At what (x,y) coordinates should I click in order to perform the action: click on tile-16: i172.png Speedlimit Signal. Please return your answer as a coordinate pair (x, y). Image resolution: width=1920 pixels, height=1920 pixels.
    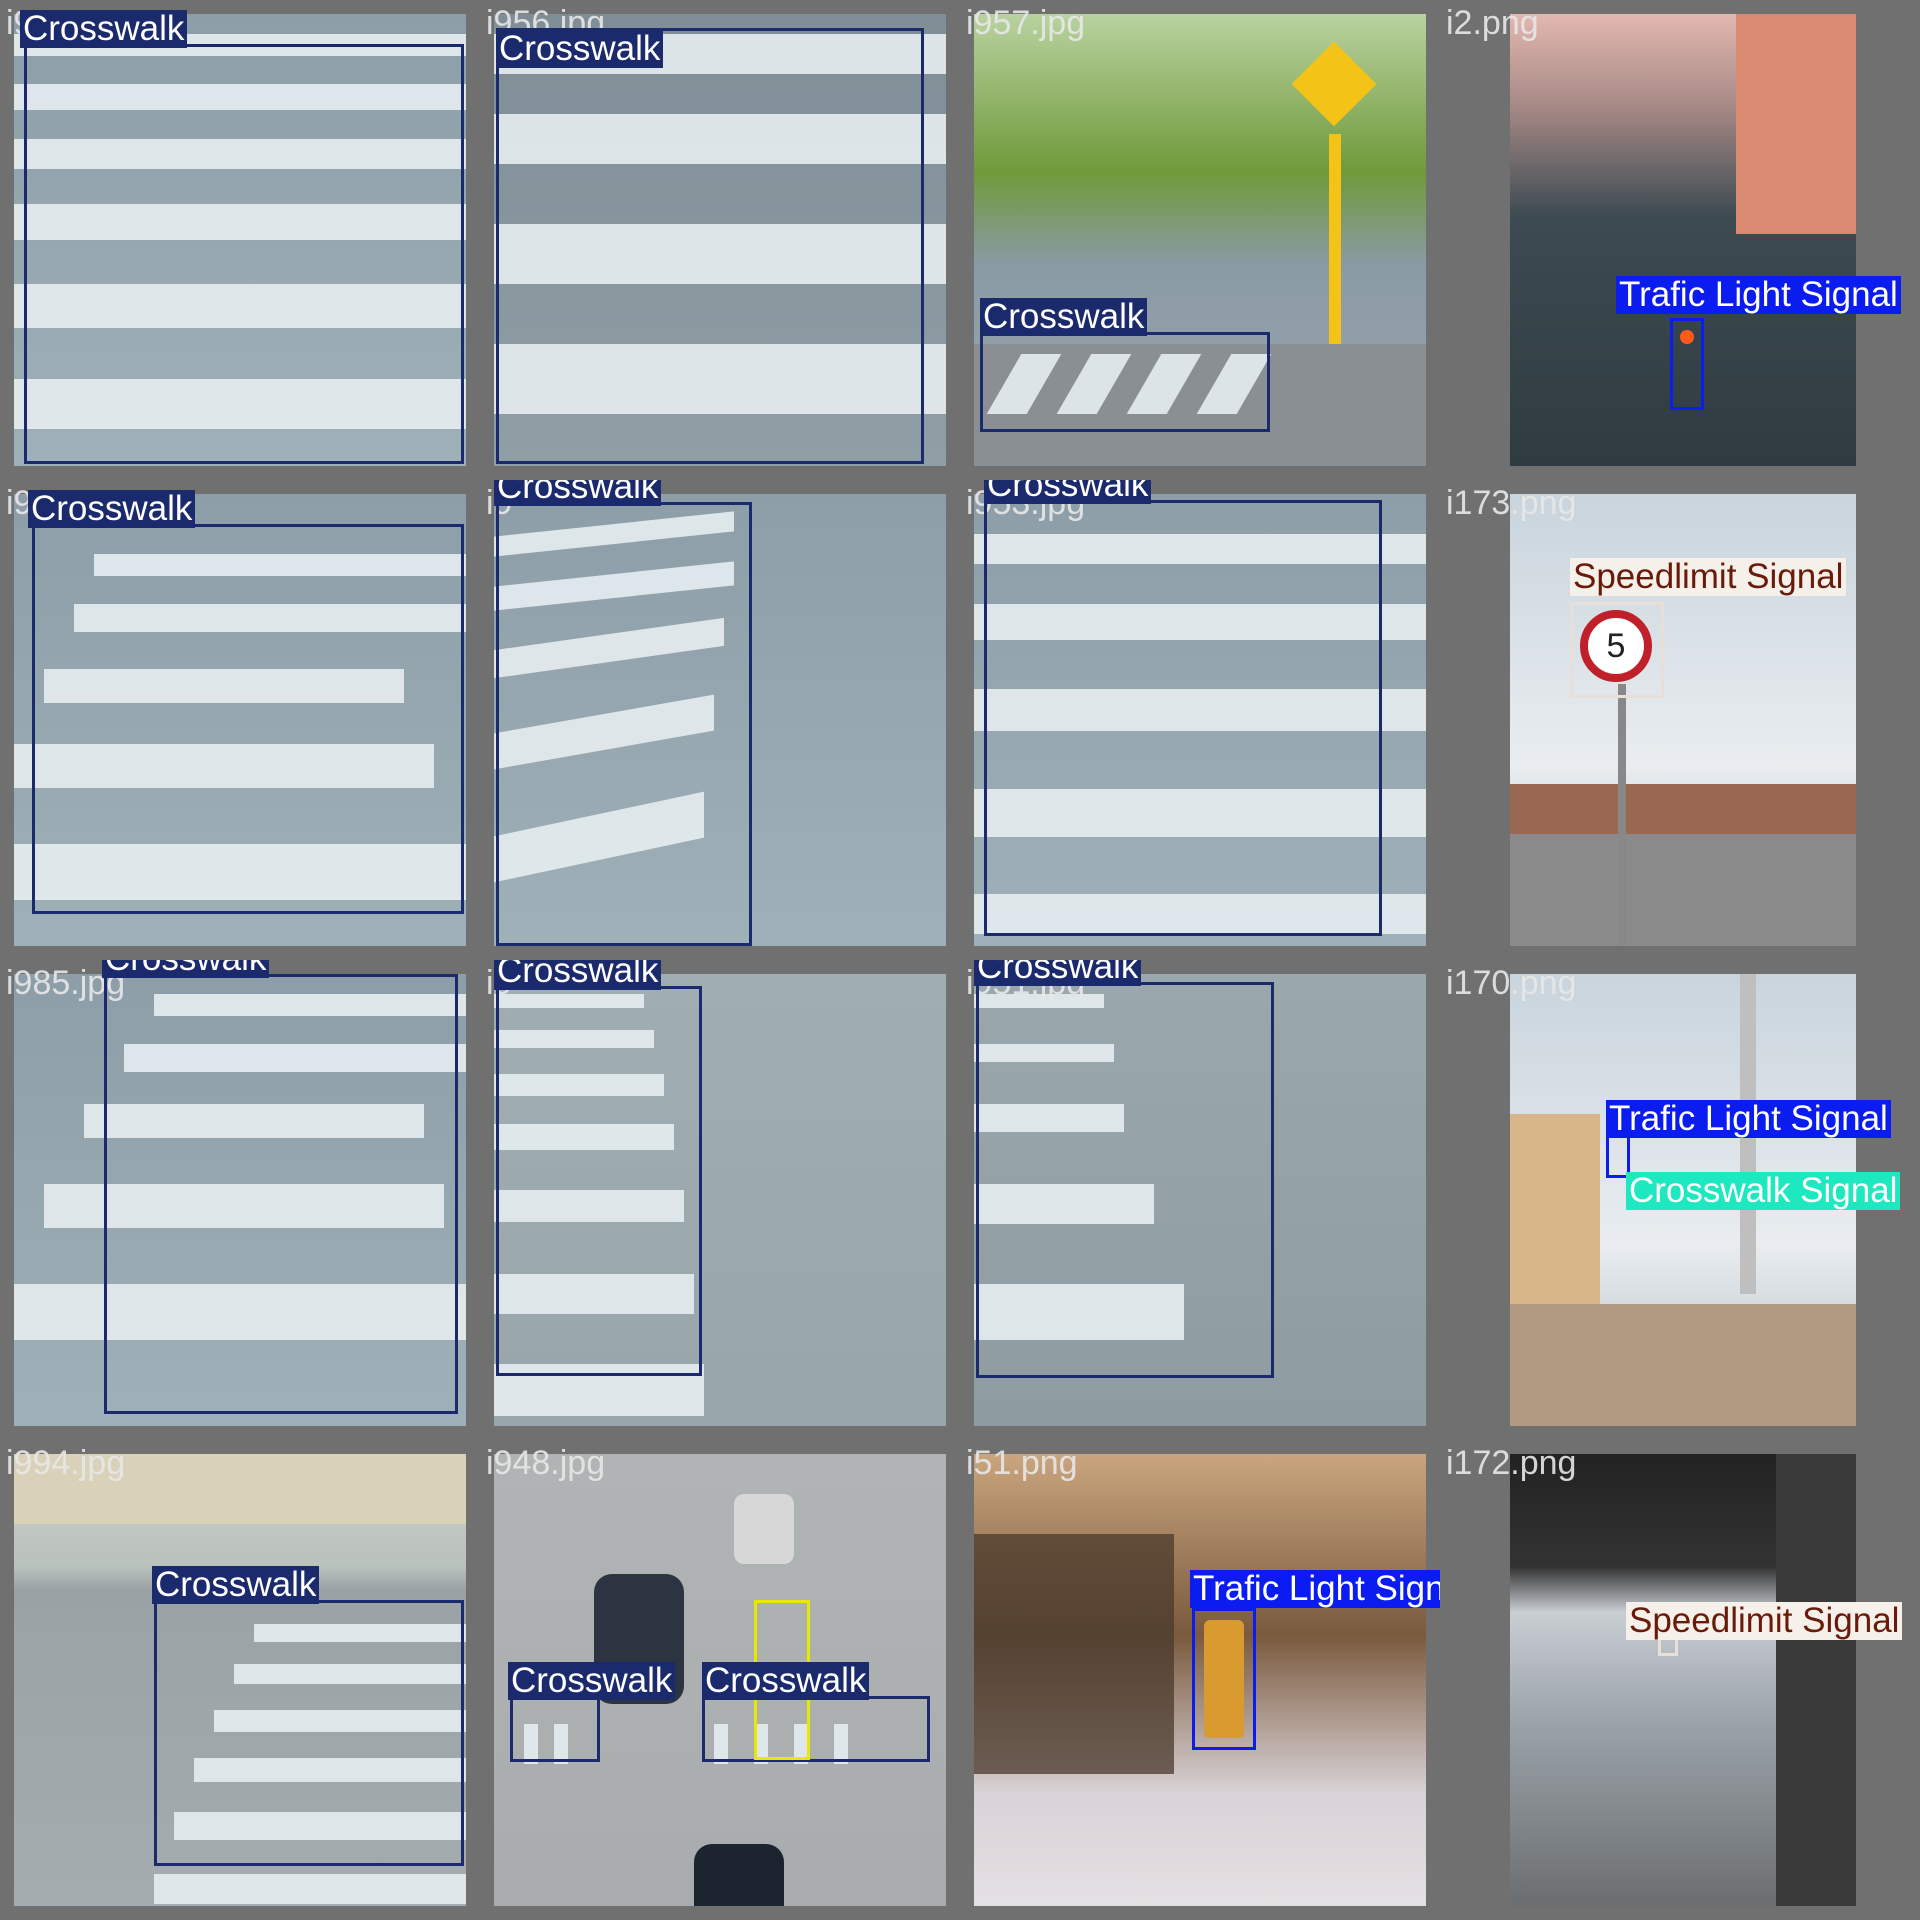
    Looking at the image, I should click on (1680, 1680).